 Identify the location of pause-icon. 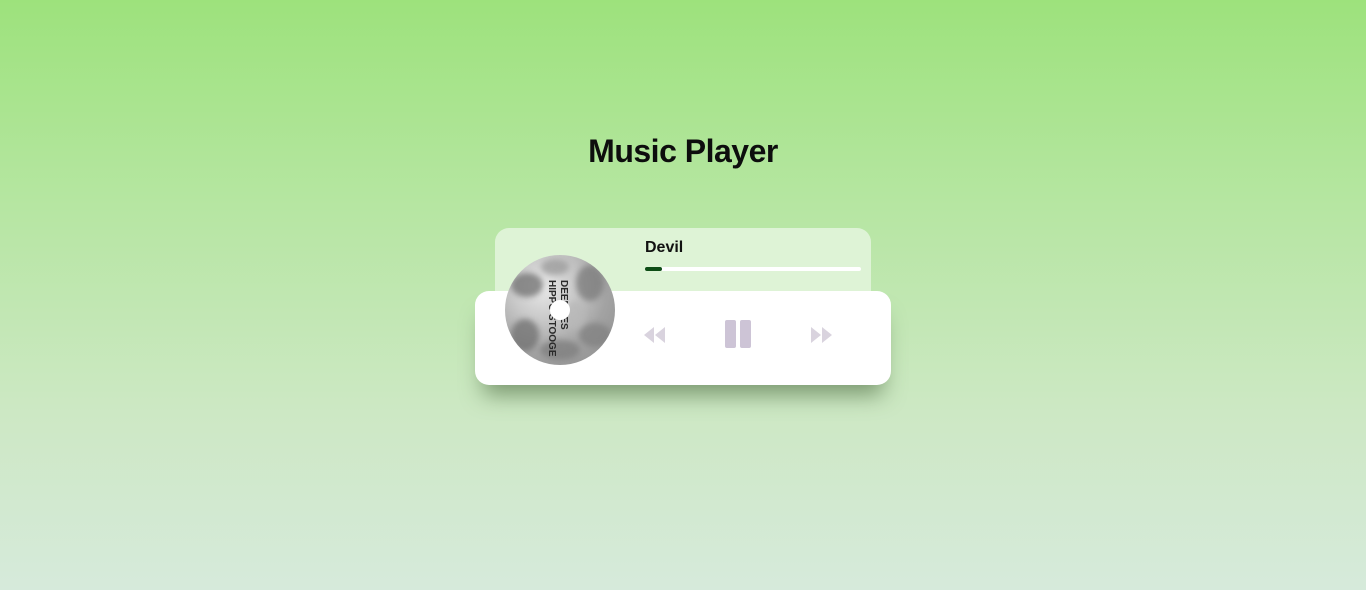
(738, 336).